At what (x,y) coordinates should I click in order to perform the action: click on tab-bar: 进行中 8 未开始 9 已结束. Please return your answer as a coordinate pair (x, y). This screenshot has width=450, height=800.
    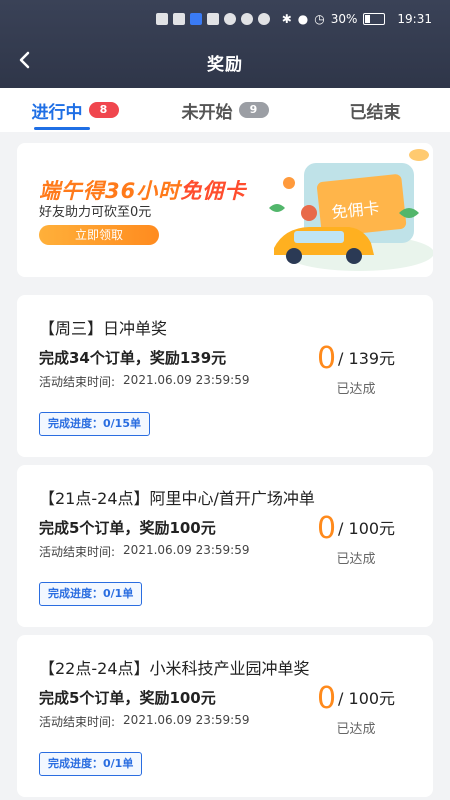
    Looking at the image, I should click on (225, 110).